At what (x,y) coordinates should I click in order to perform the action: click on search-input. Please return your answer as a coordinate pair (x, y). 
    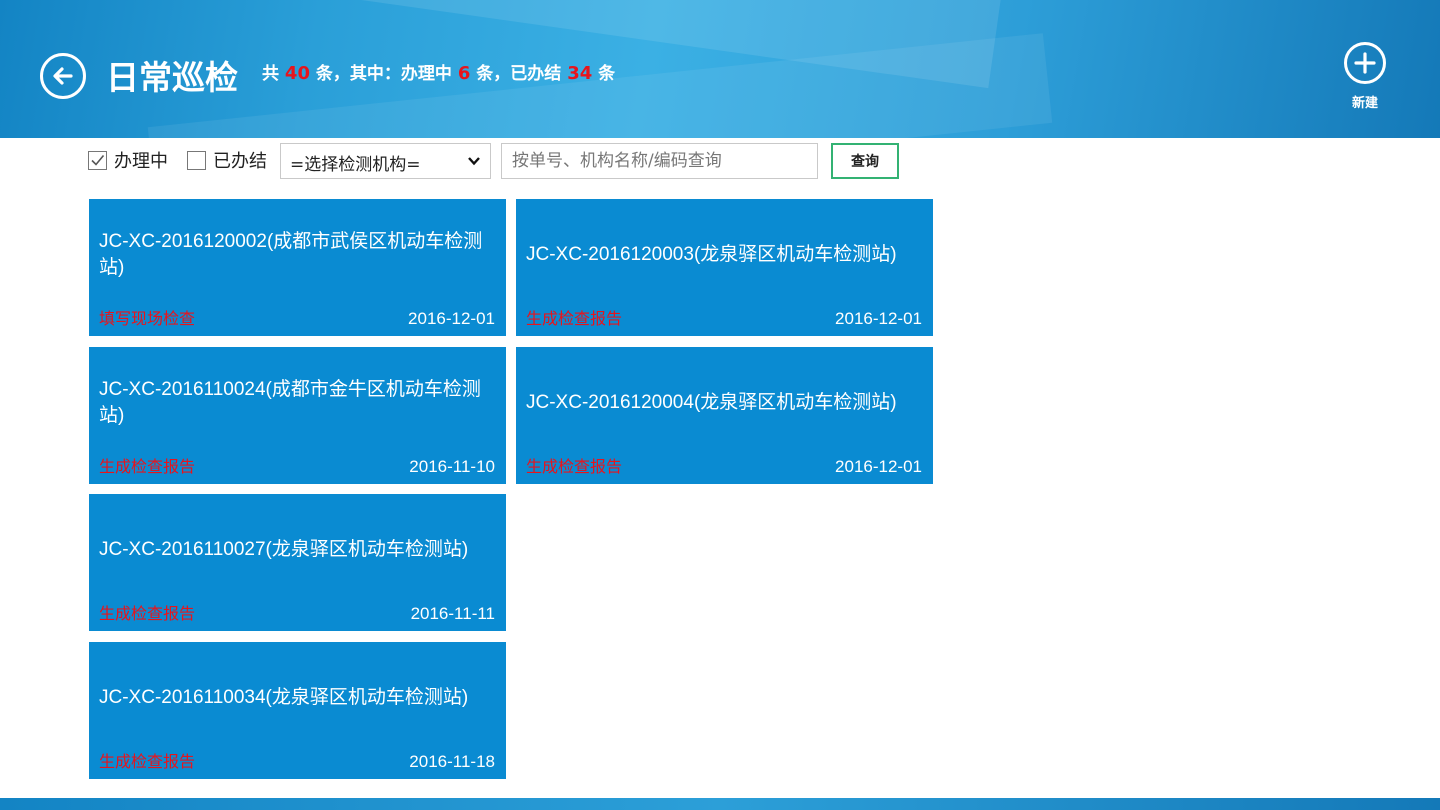
    Looking at the image, I should click on (659, 161).